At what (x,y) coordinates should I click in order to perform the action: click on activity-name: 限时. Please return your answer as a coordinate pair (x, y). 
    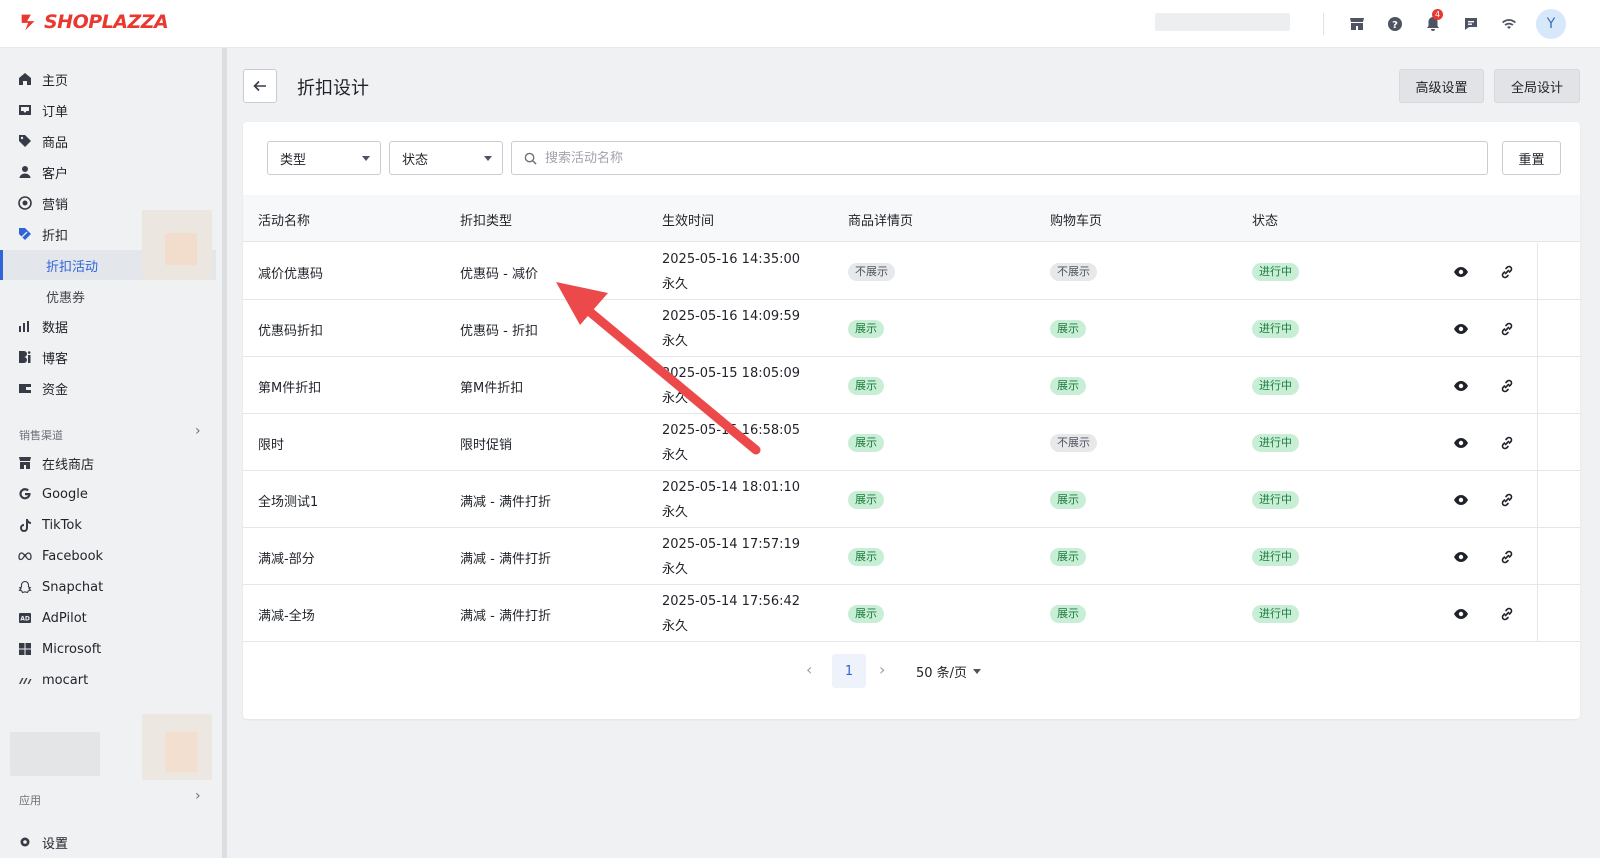
    Looking at the image, I should click on (271, 445).